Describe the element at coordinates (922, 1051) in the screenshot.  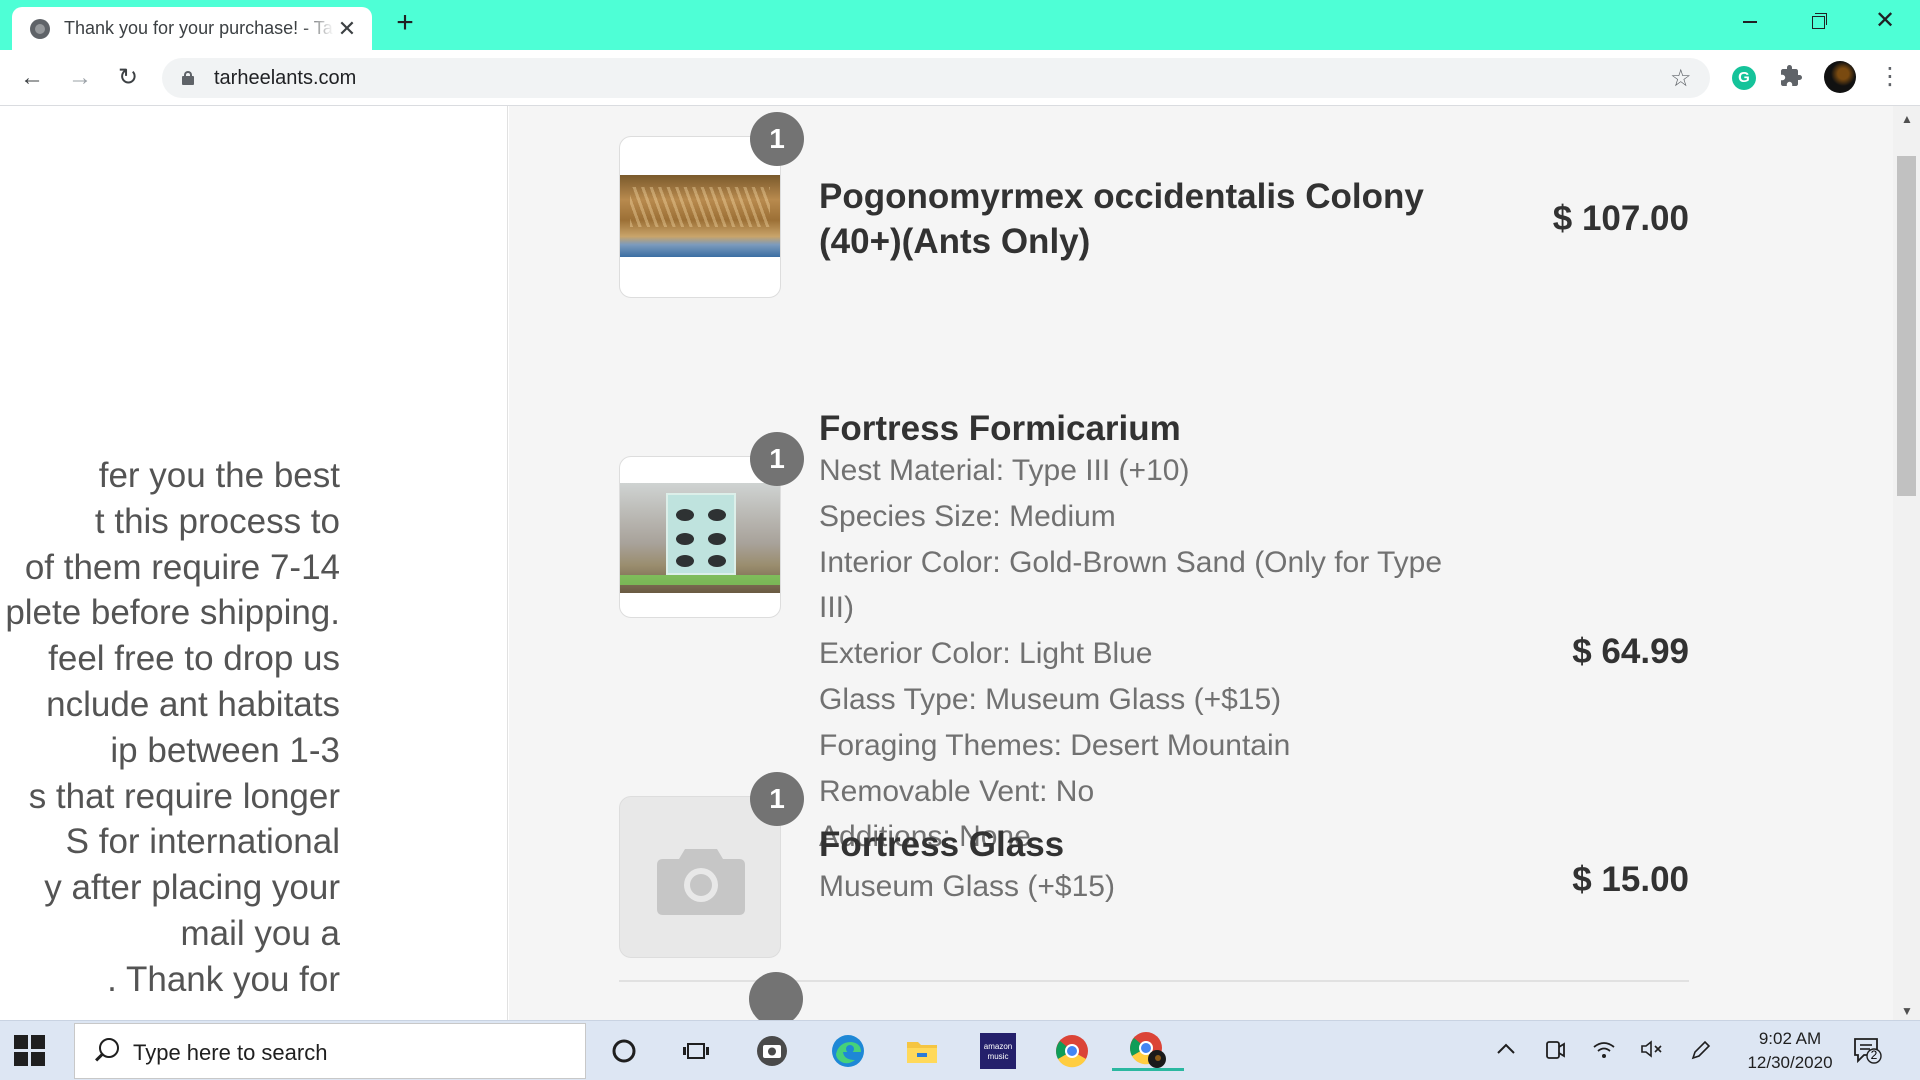
I see `file-explorer-icon` at that location.